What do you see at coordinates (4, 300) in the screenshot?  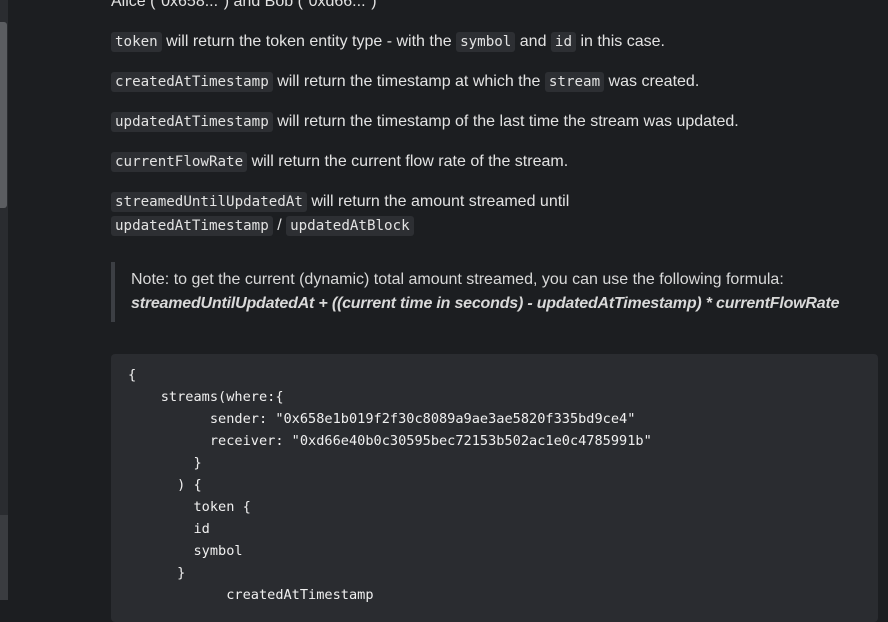 I see `left-scroll-rail` at bounding box center [4, 300].